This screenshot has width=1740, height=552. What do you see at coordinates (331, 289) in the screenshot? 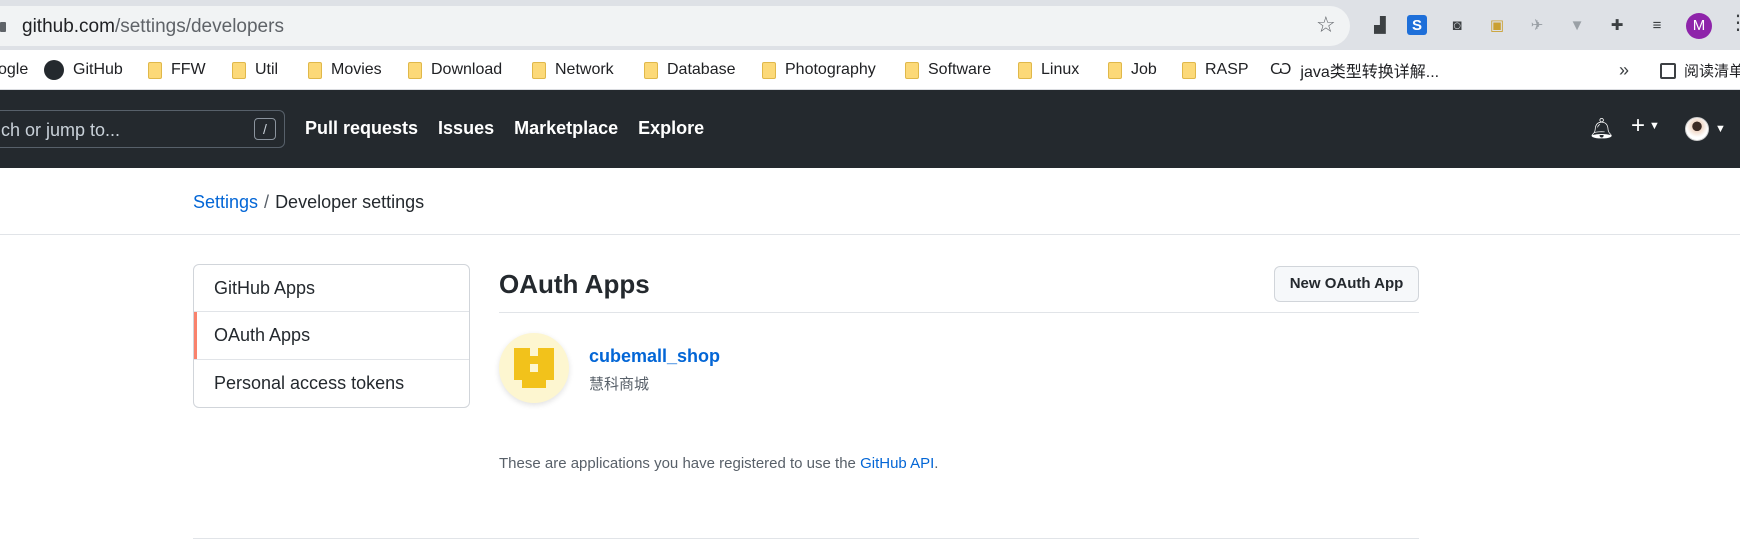
I see `menu-item-github-apps: GitHub Apps` at bounding box center [331, 289].